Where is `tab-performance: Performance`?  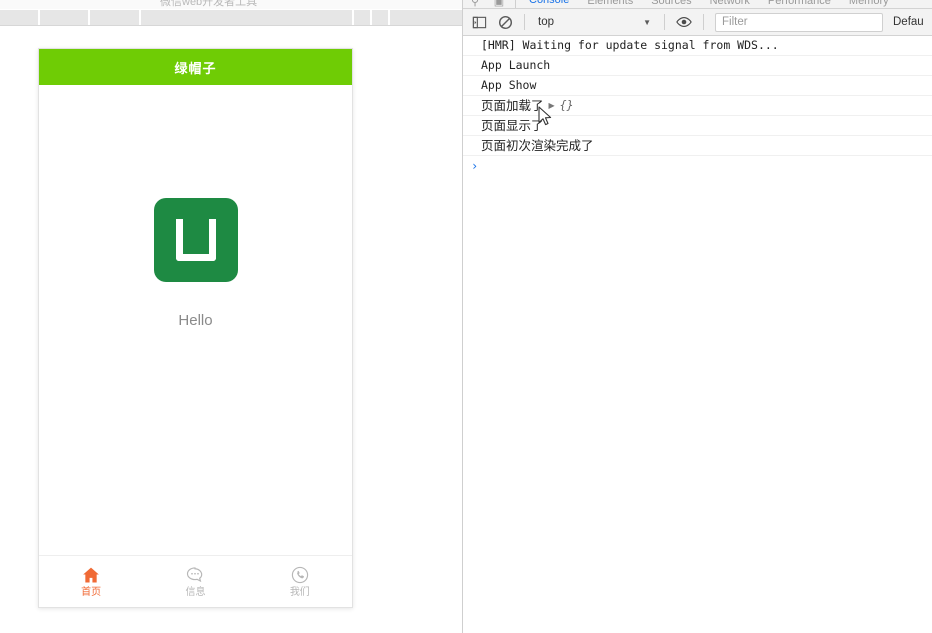 tab-performance: Performance is located at coordinates (799, 4).